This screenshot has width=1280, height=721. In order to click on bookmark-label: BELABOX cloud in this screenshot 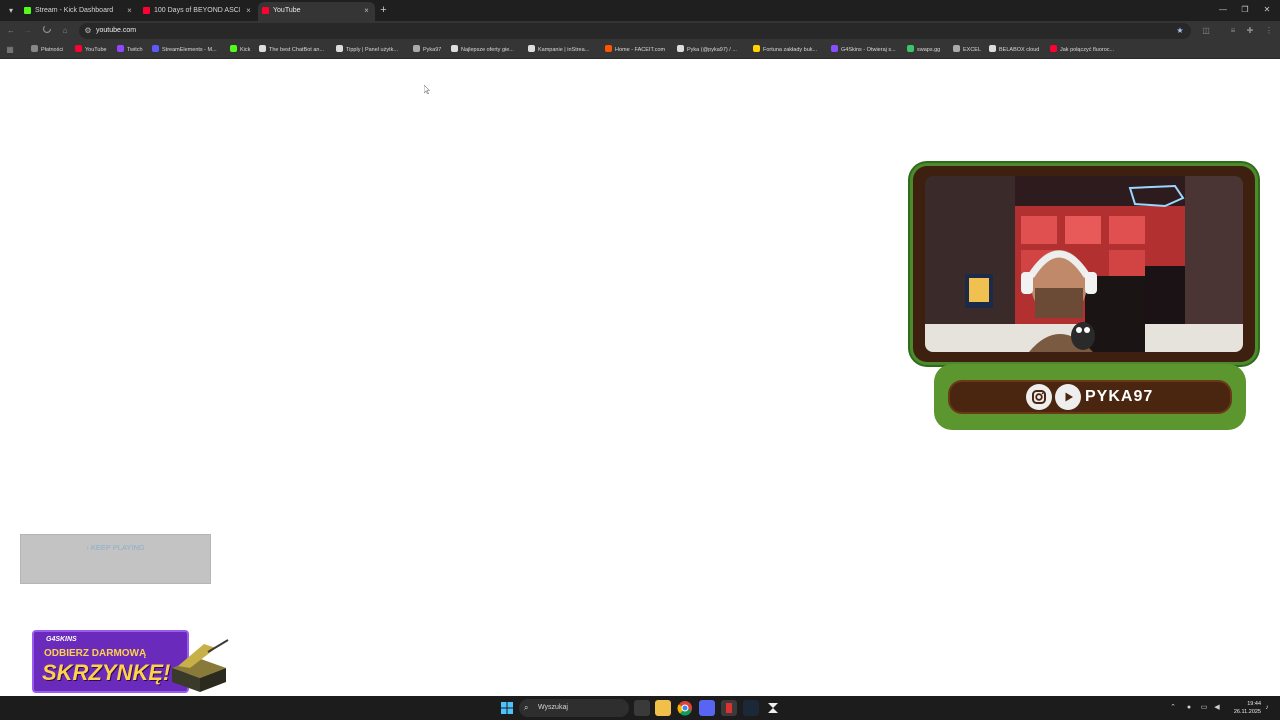, I will do `click(1019, 50)`.